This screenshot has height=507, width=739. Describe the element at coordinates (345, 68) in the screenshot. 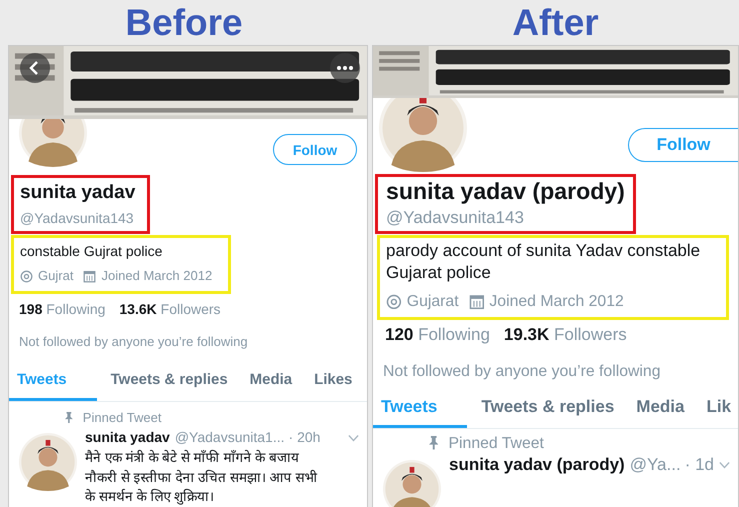

I see `more-button` at that location.